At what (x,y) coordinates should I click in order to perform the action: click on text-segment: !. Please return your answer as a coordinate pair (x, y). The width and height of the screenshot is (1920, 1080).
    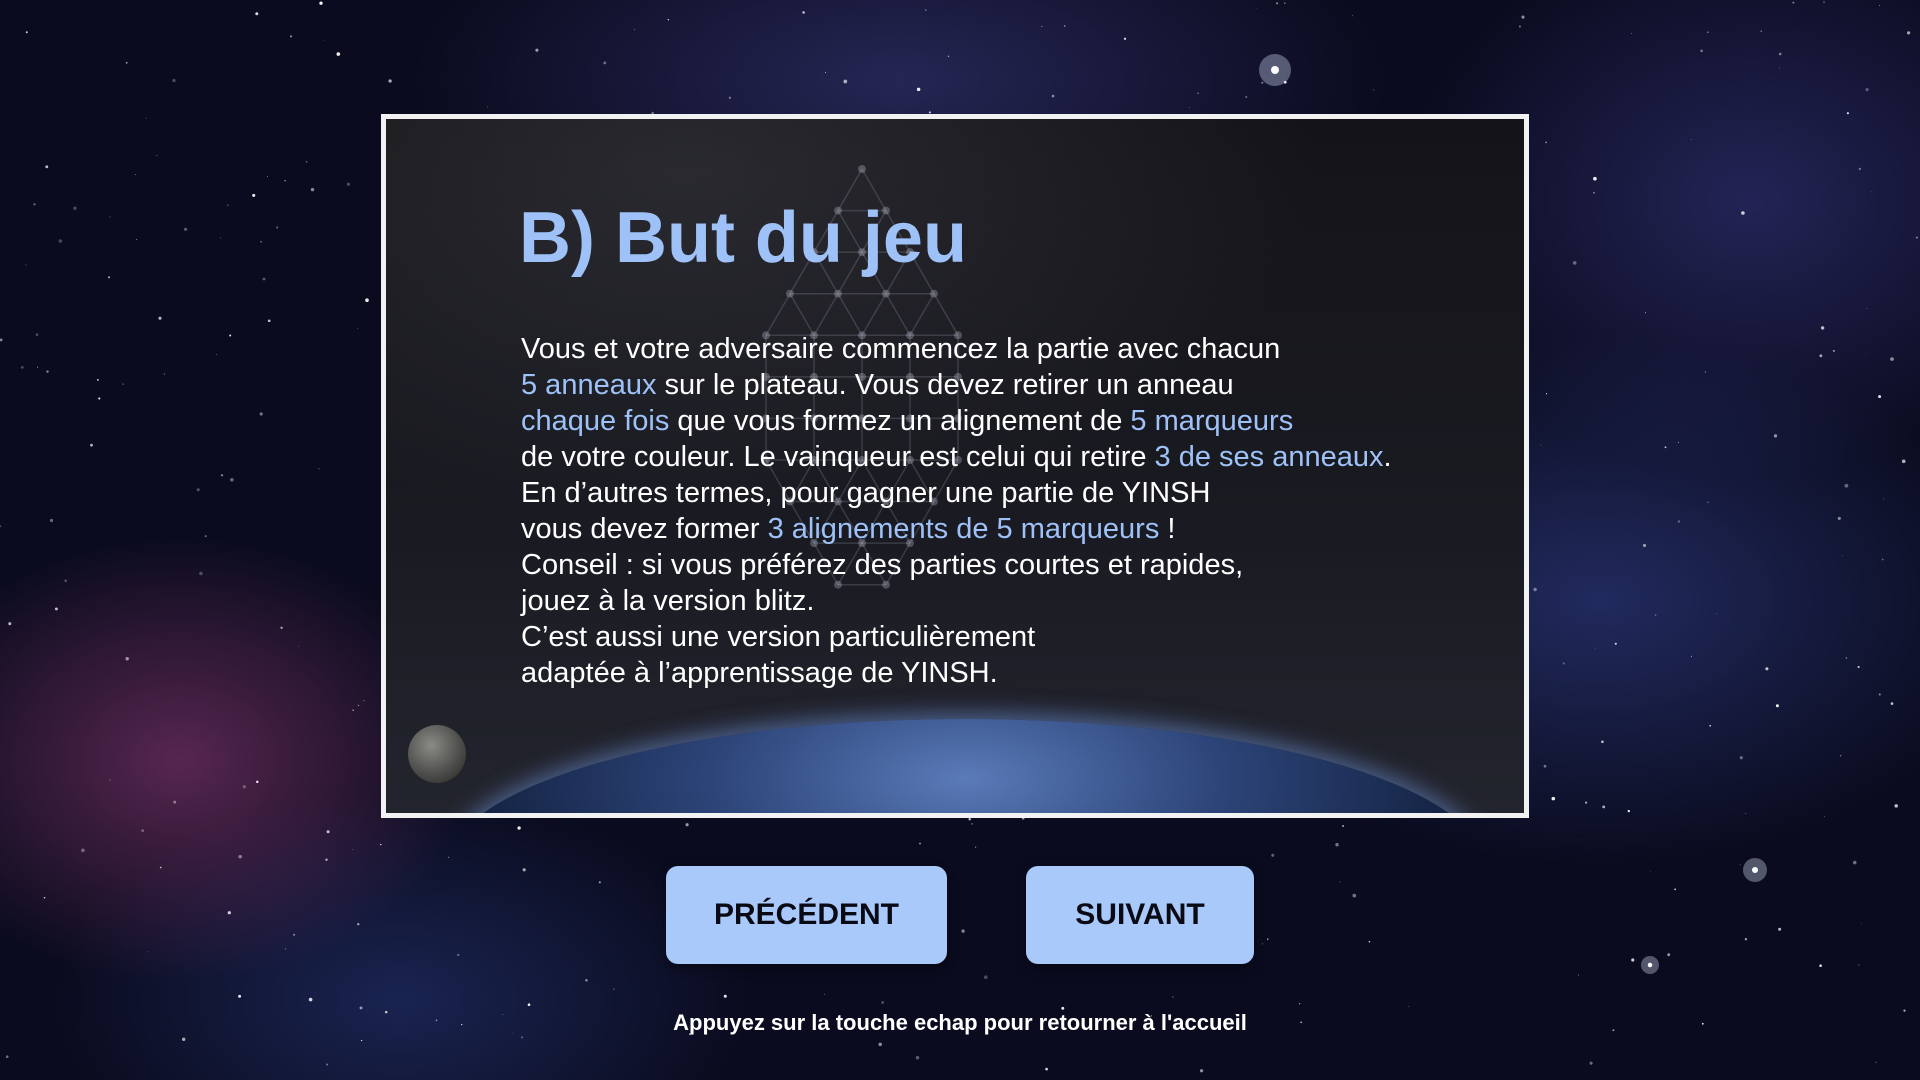
    Looking at the image, I should click on (1167, 529).